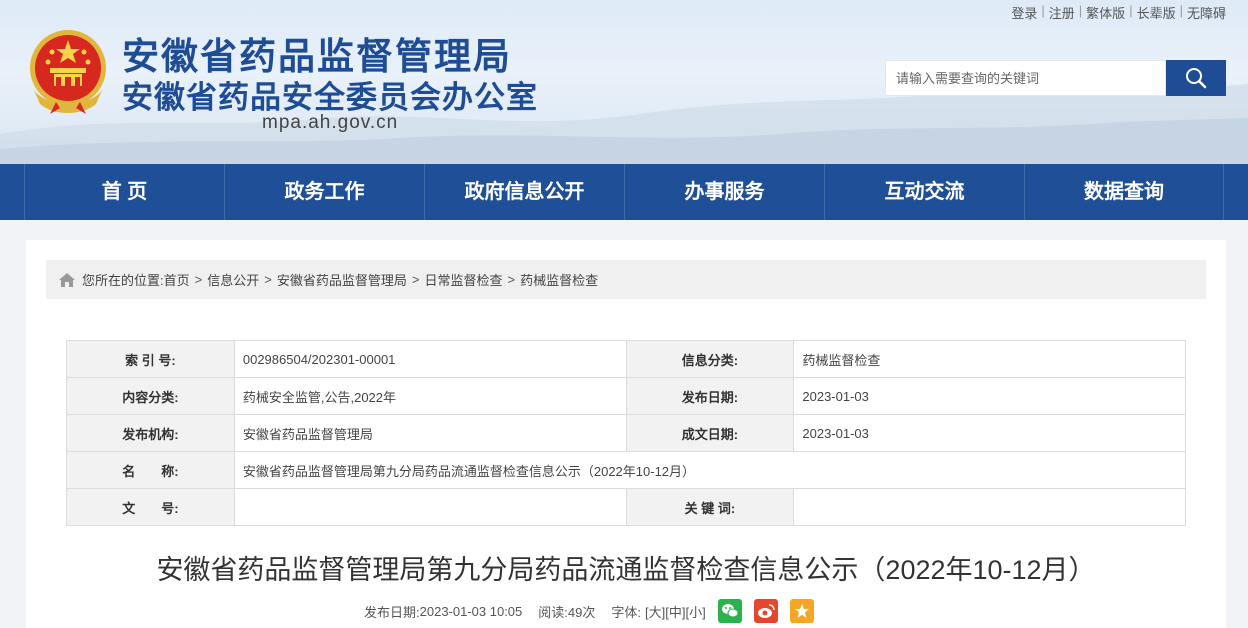 The width and height of the screenshot is (1248, 628). Describe the element at coordinates (710, 433) in the screenshot. I see `created-date-label: 成文日期:` at that location.